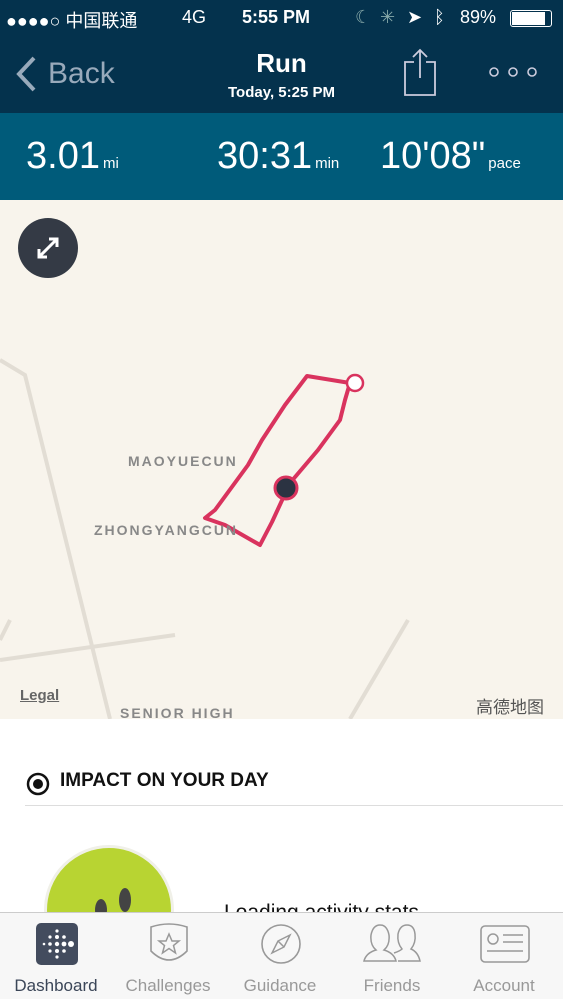 This screenshot has width=563, height=1000. I want to click on tab-guidance: Guidance, so click(280, 956).